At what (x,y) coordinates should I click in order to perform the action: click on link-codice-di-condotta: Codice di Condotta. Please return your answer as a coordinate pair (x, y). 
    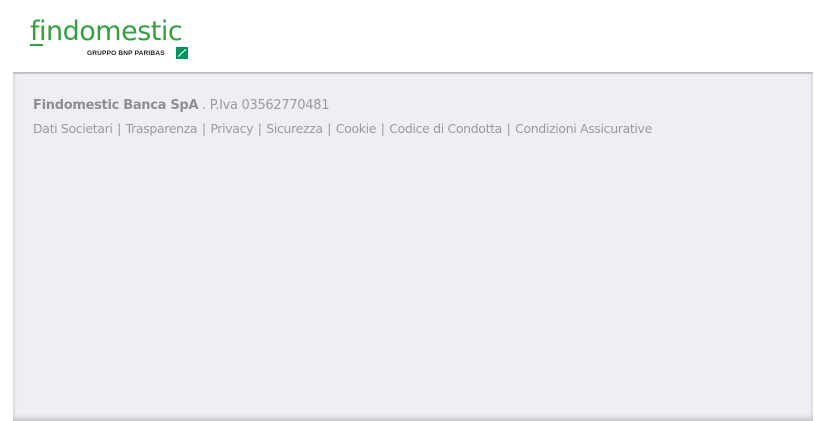
    Looking at the image, I should click on (445, 128).